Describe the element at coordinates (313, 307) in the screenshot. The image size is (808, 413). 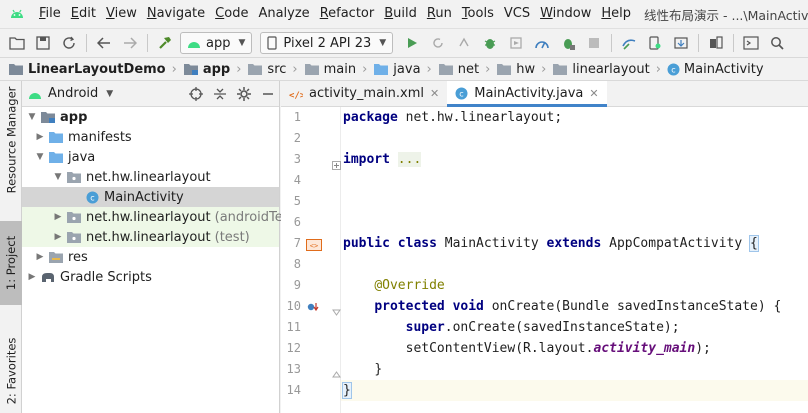
I see `override-method-icon` at that location.